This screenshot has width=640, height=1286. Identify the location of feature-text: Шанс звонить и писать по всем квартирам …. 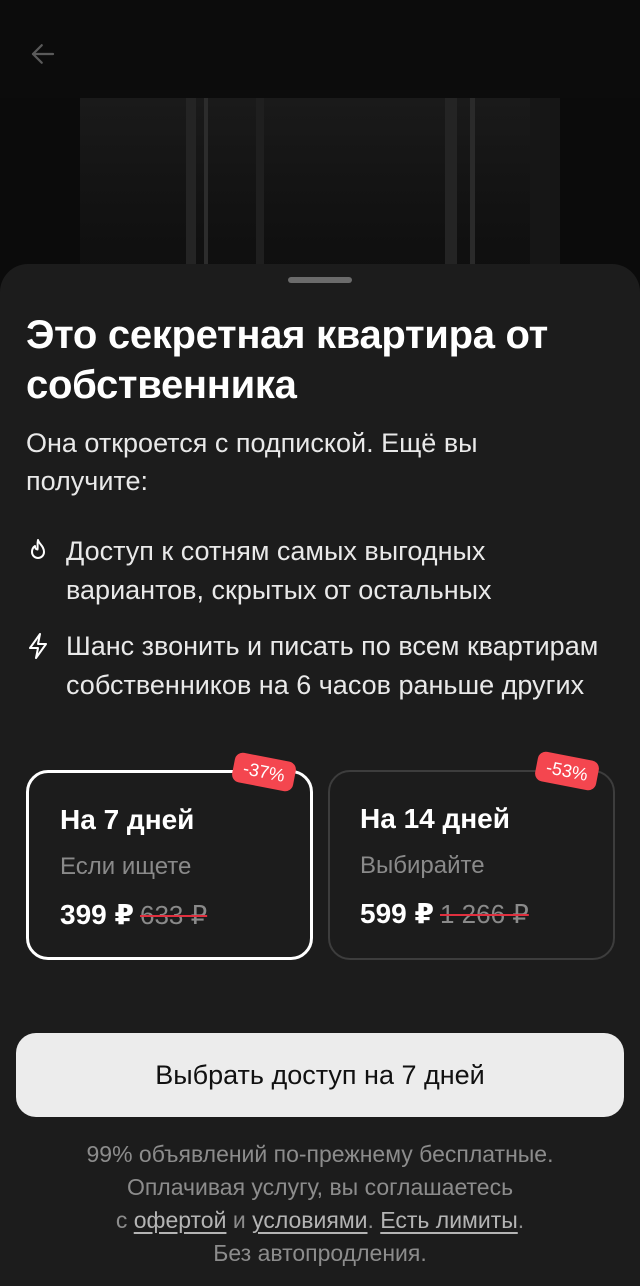
(332, 665).